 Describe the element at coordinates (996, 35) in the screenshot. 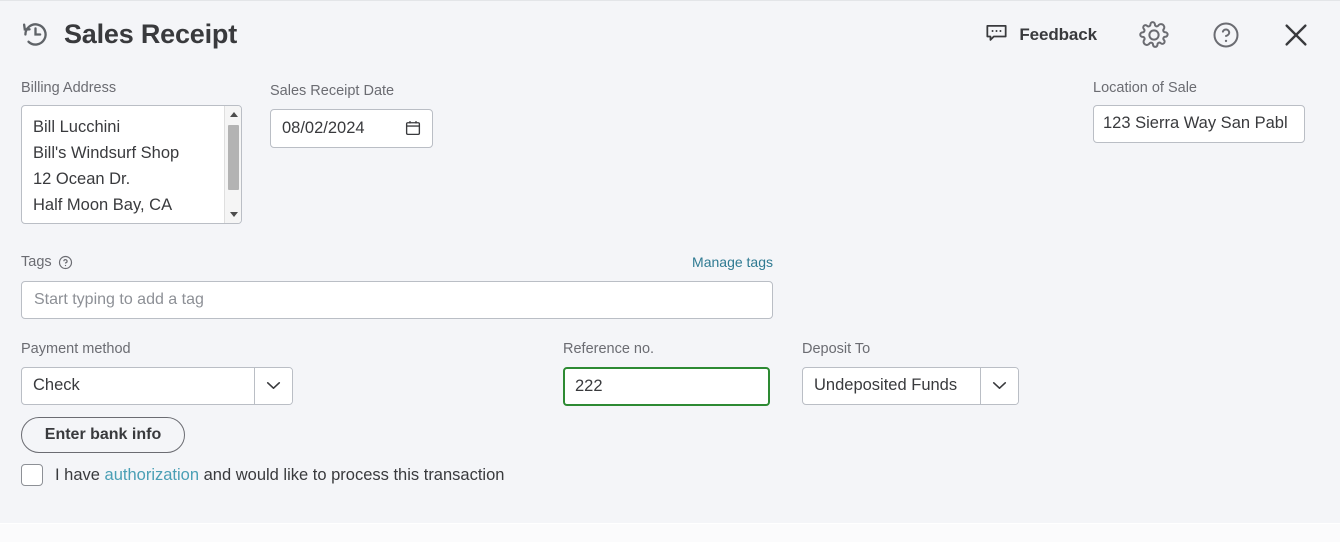

I see `speech-bubble-icon` at that location.